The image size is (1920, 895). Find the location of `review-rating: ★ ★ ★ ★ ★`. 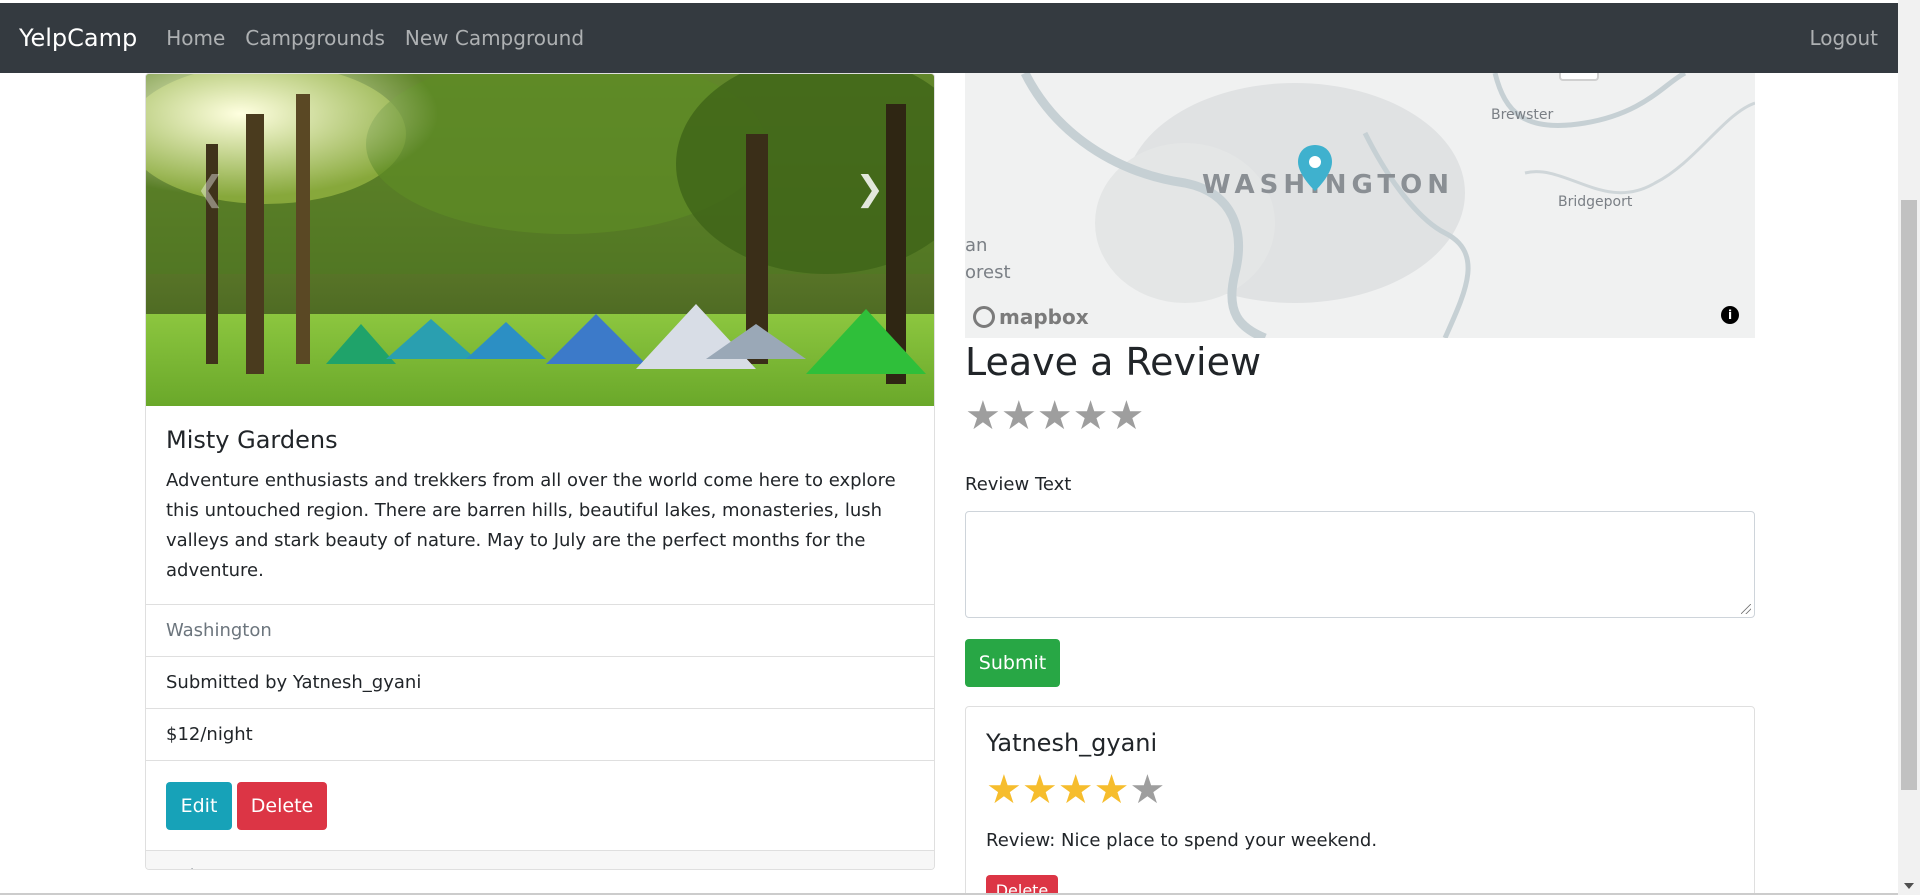

review-rating: ★ ★ ★ ★ ★ is located at coordinates (1075, 790).